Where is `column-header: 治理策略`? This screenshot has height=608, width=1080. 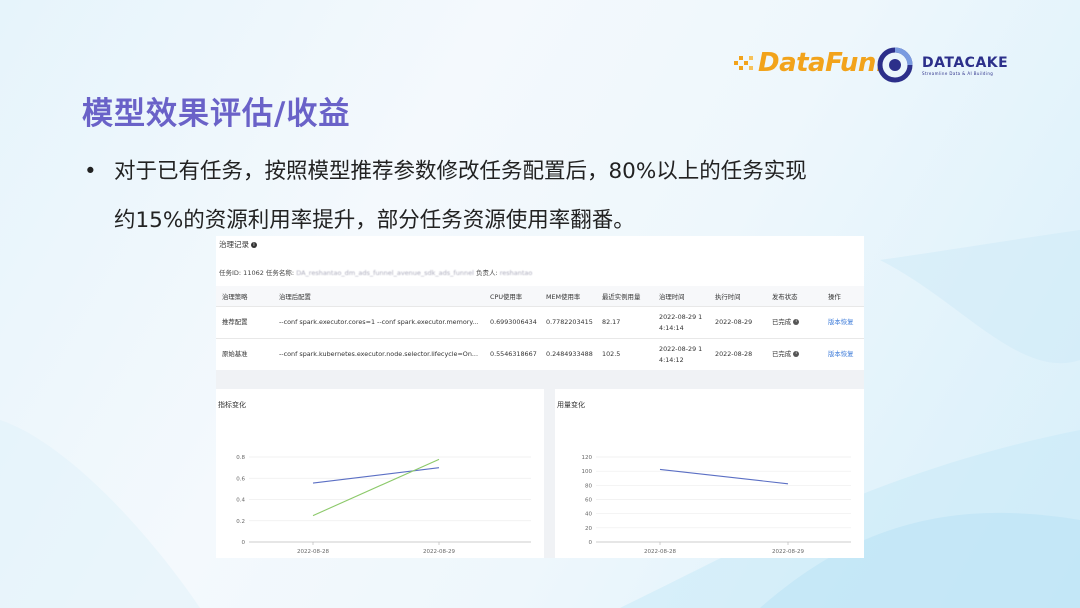
column-header: 治理策略 is located at coordinates (244, 296).